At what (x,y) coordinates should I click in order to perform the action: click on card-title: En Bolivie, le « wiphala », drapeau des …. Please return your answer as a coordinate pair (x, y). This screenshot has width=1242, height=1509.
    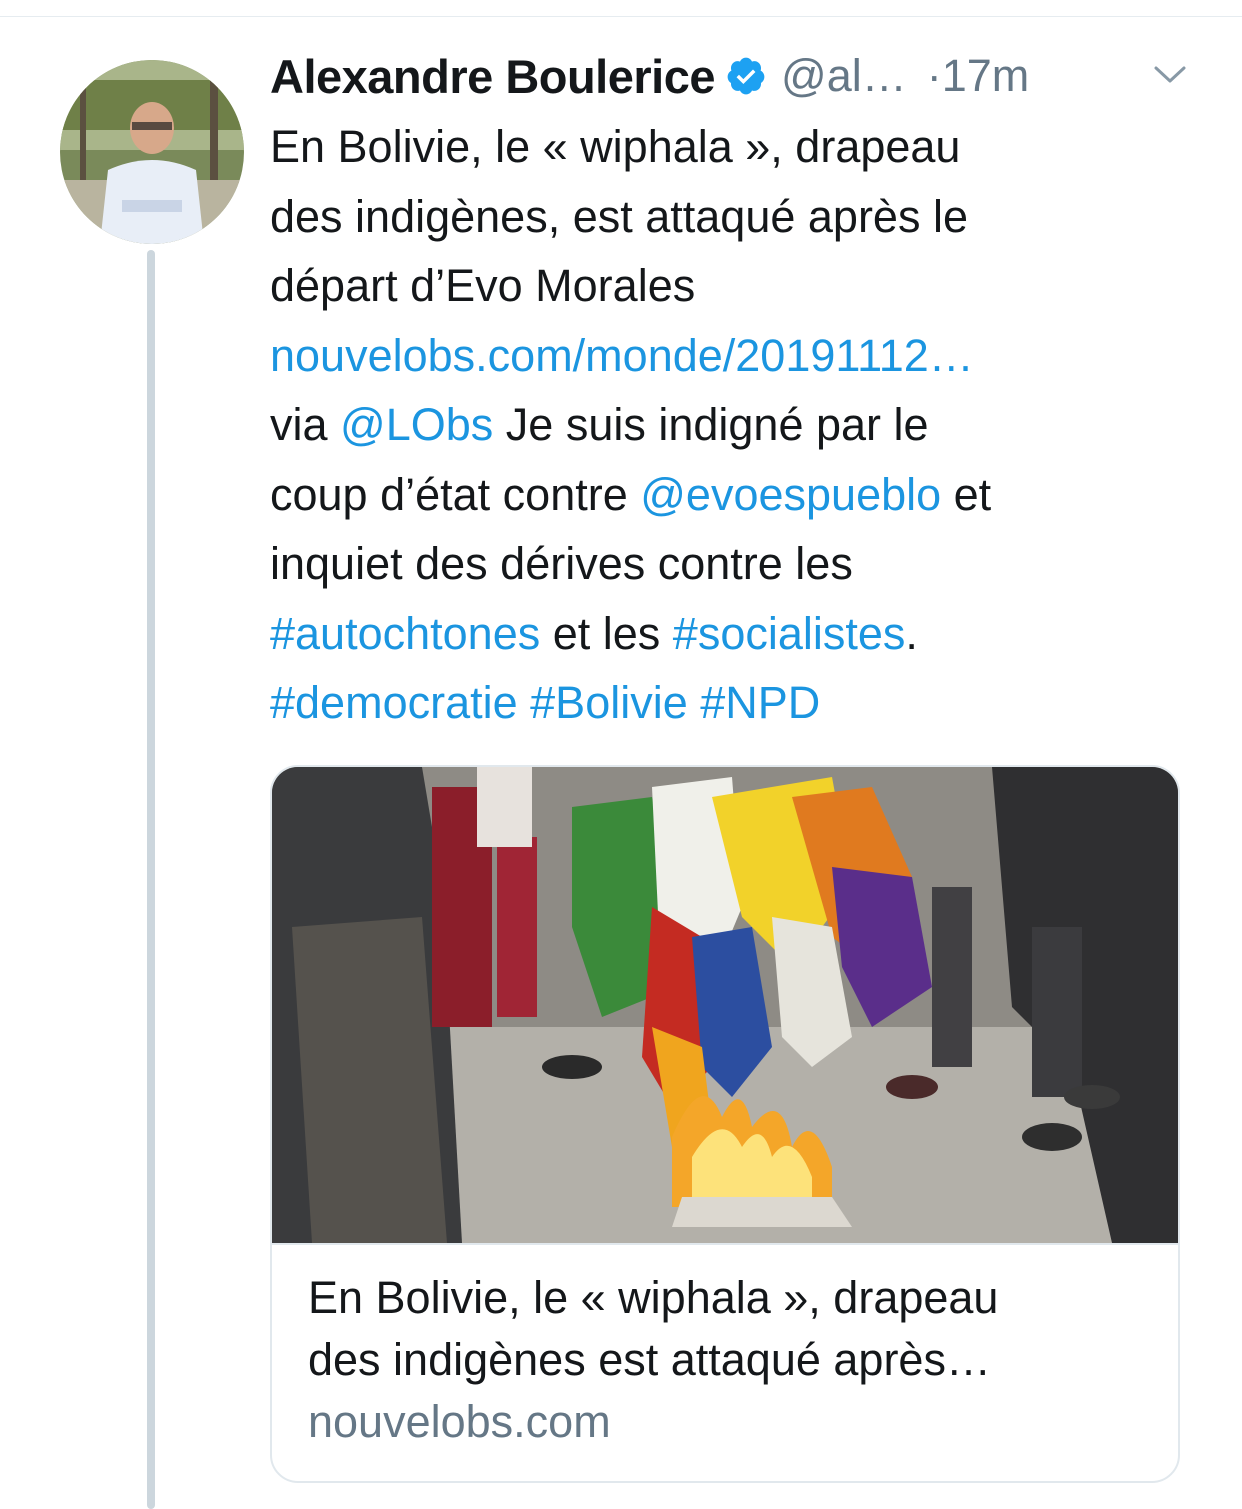
    Looking at the image, I should click on (733, 1329).